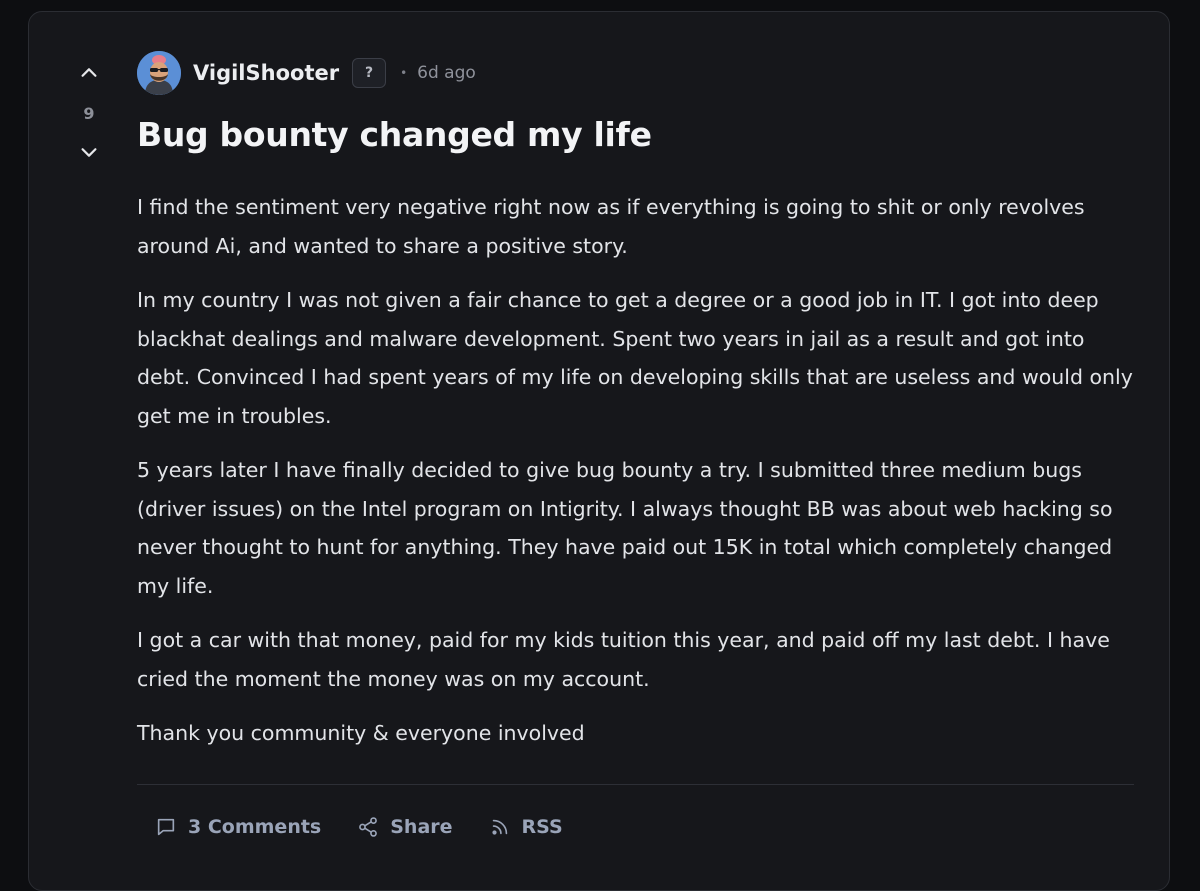 The height and width of the screenshot is (891, 1200). I want to click on rss-icon, so click(499, 827).